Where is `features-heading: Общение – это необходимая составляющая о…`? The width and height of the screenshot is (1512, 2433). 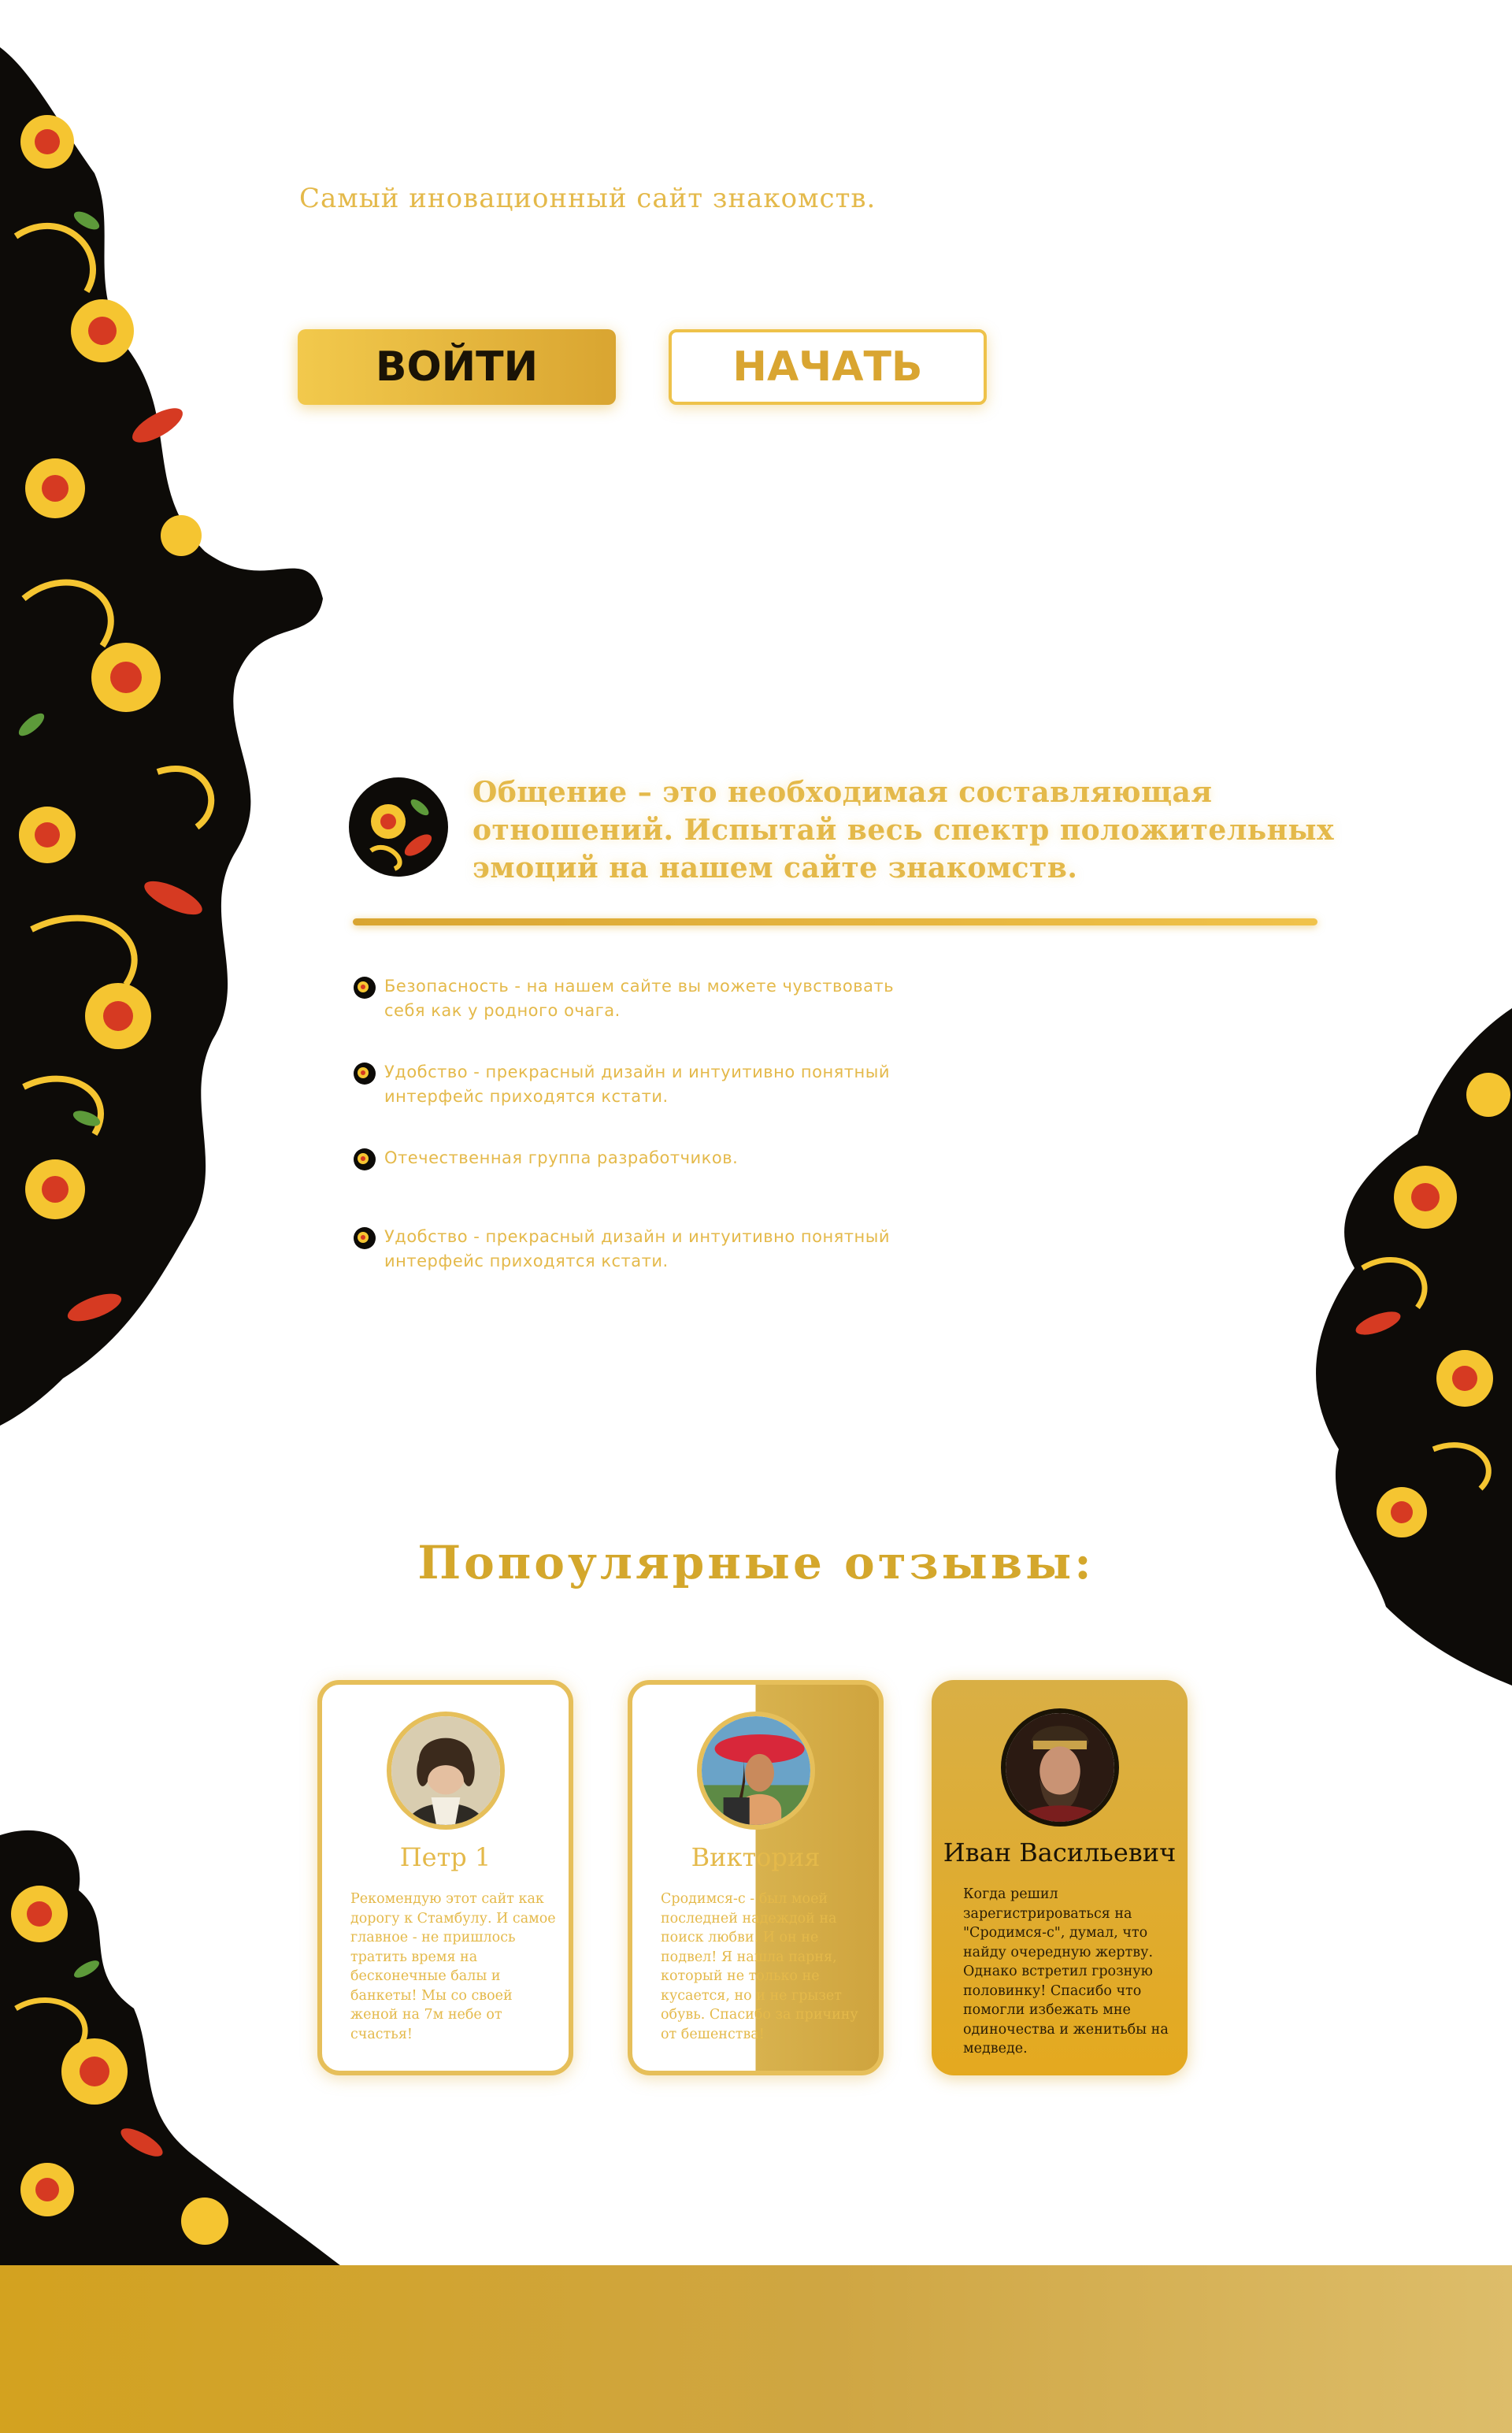
features-heading: Общение – это необходимая составляющая о… is located at coordinates (903, 830).